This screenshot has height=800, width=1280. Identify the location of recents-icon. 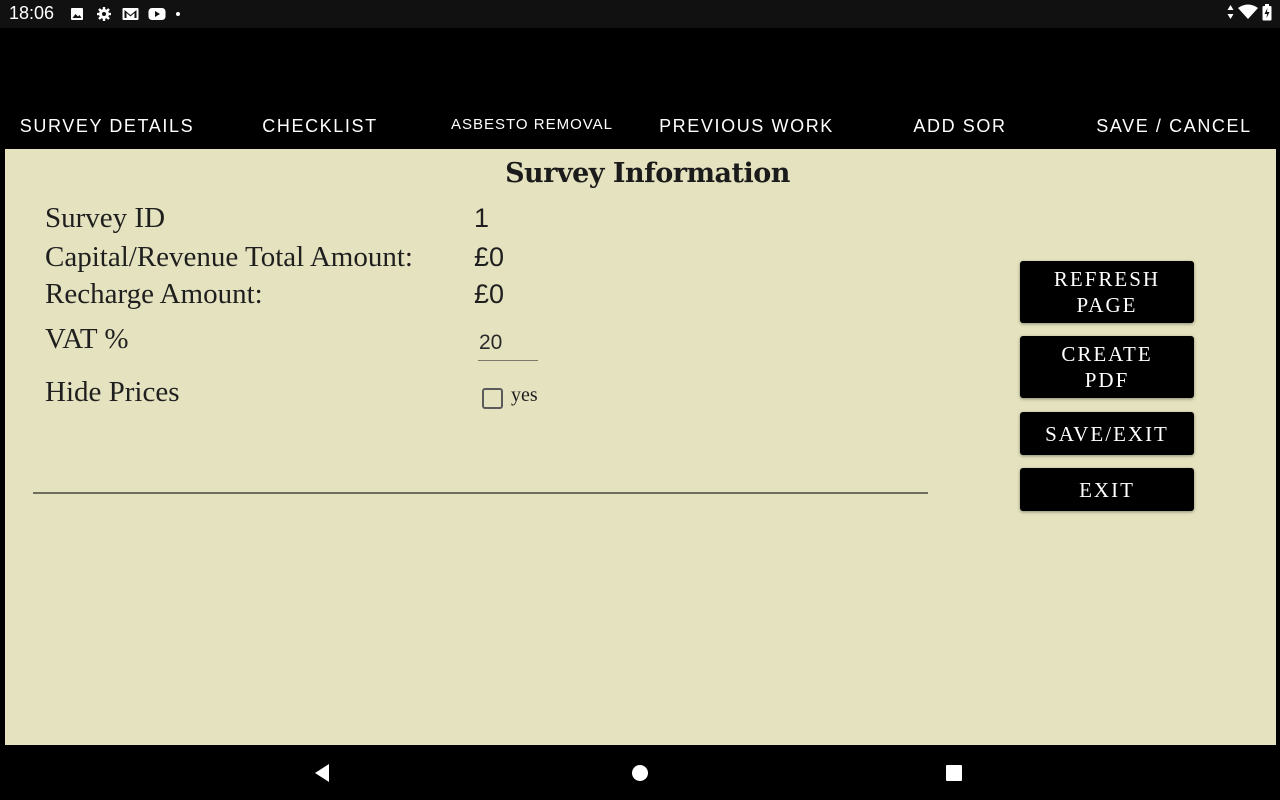
(954, 772).